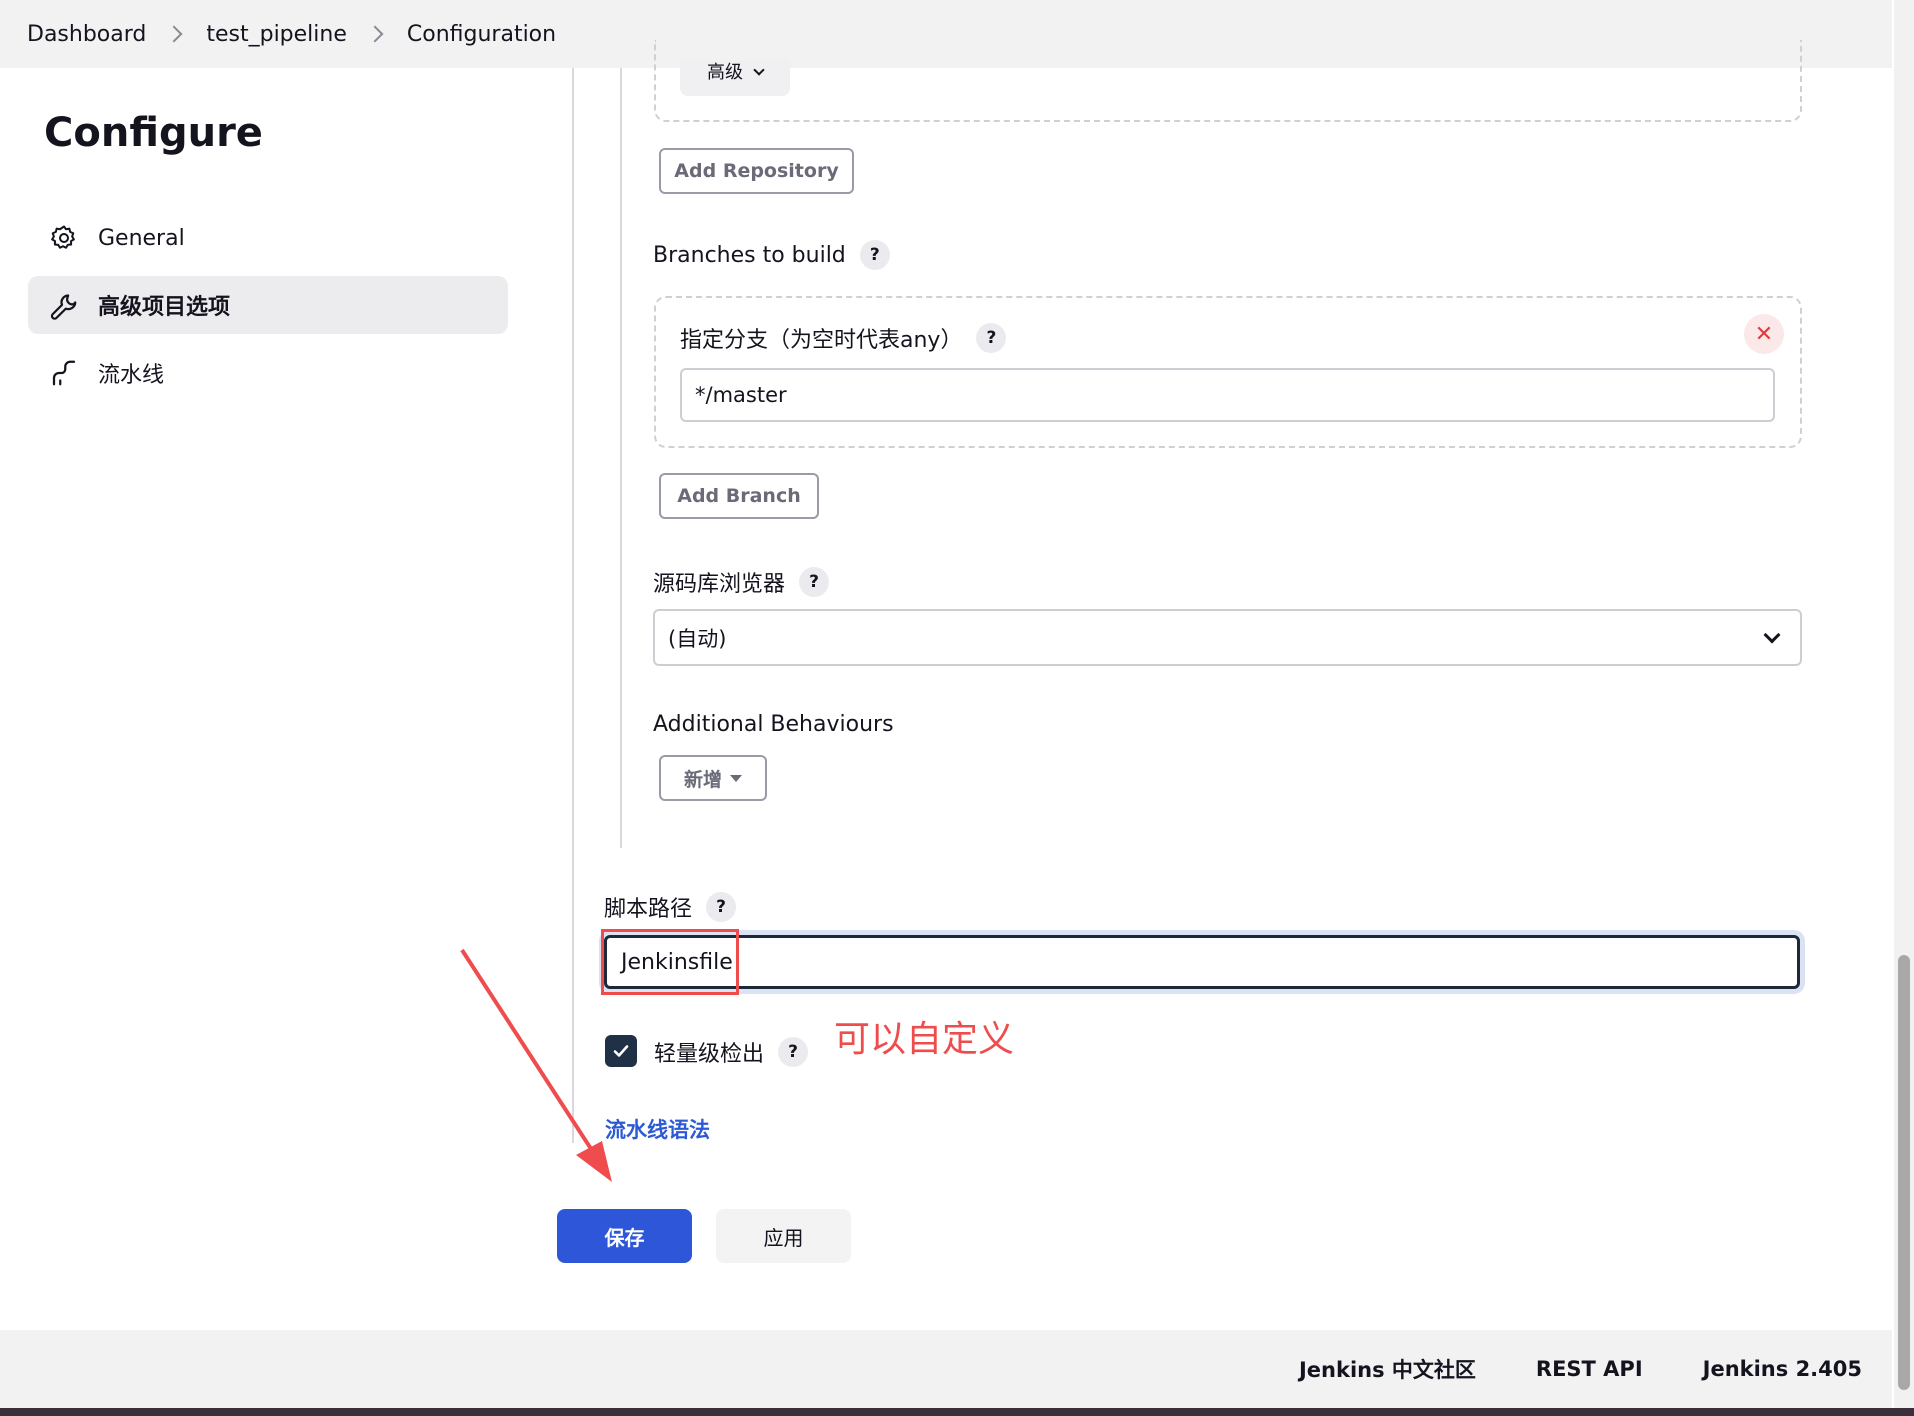  I want to click on sidebar-item-advanced-options: 高级项目选项, so click(268, 305).